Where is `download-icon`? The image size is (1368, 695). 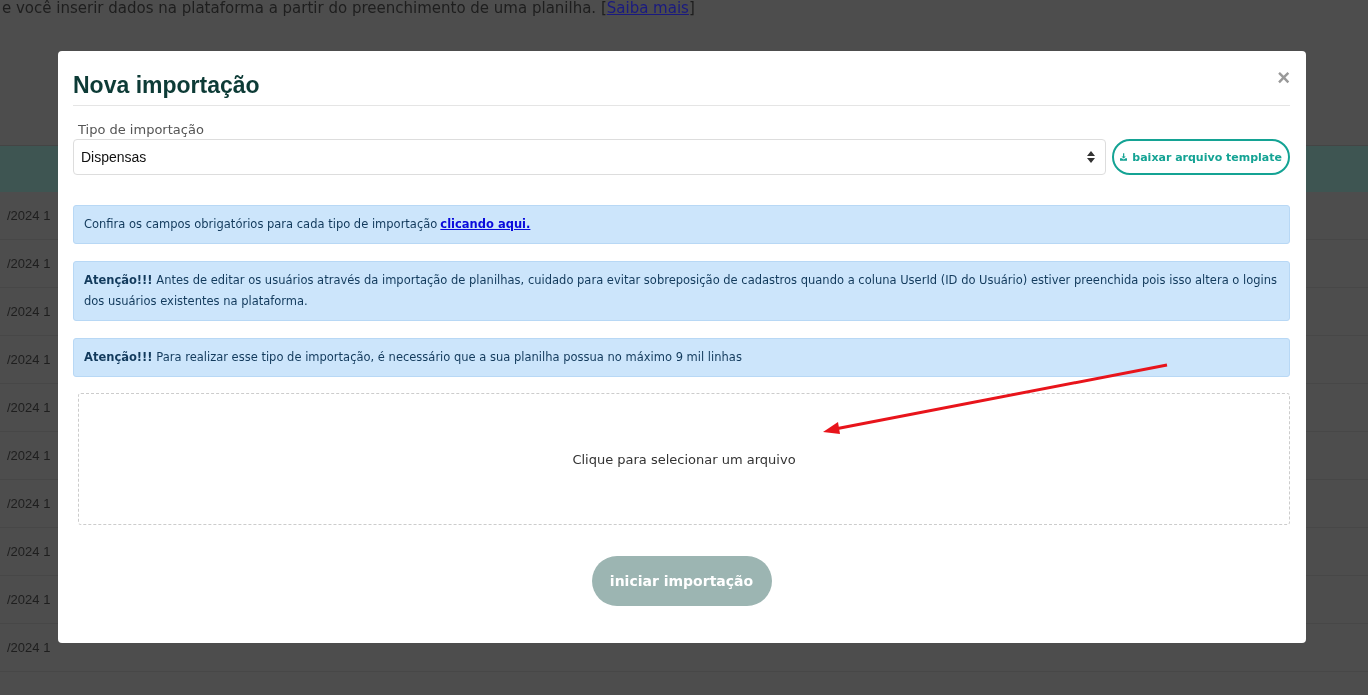
download-icon is located at coordinates (1124, 157).